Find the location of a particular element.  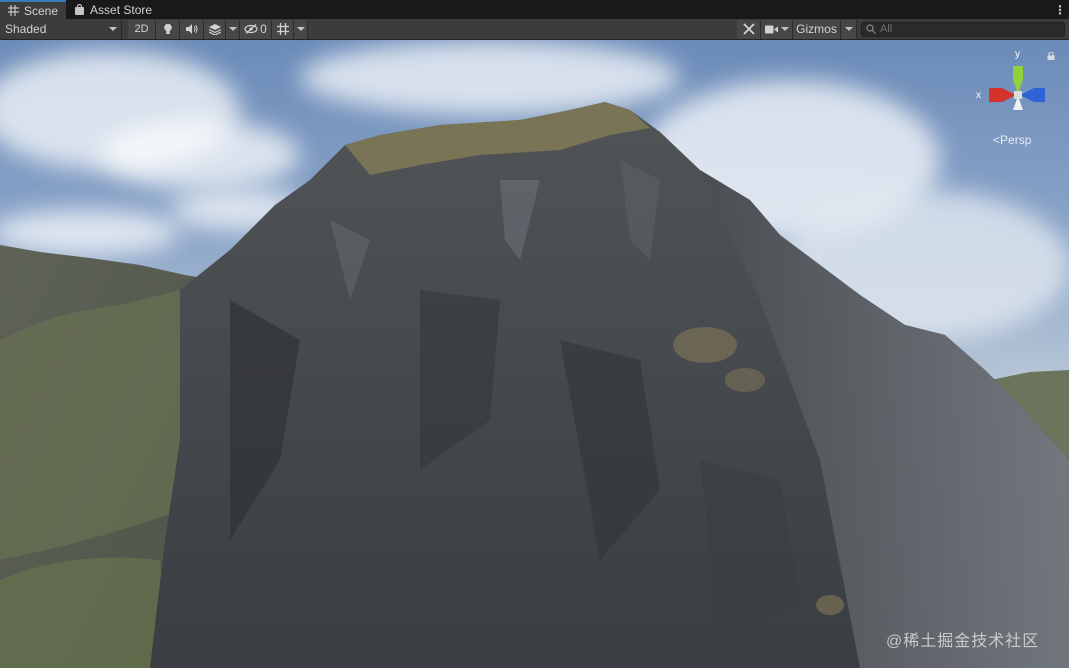

gizmos-label: Gizmos is located at coordinates (816, 29).